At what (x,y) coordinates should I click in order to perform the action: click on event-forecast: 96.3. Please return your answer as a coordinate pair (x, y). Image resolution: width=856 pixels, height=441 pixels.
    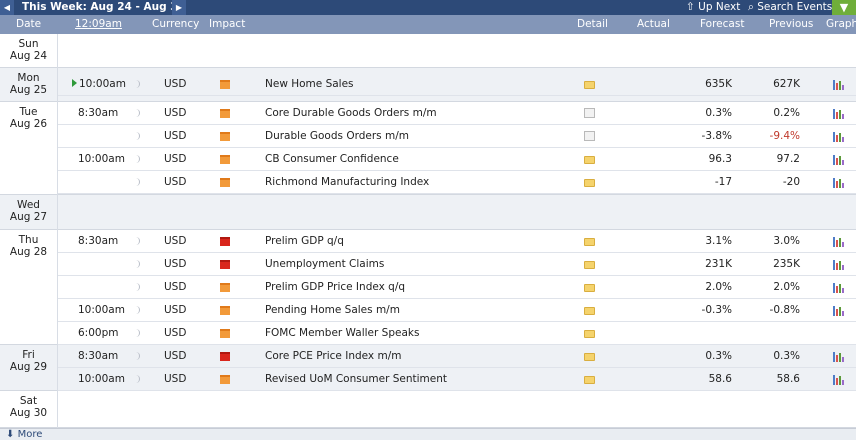
    Looking at the image, I should click on (720, 159).